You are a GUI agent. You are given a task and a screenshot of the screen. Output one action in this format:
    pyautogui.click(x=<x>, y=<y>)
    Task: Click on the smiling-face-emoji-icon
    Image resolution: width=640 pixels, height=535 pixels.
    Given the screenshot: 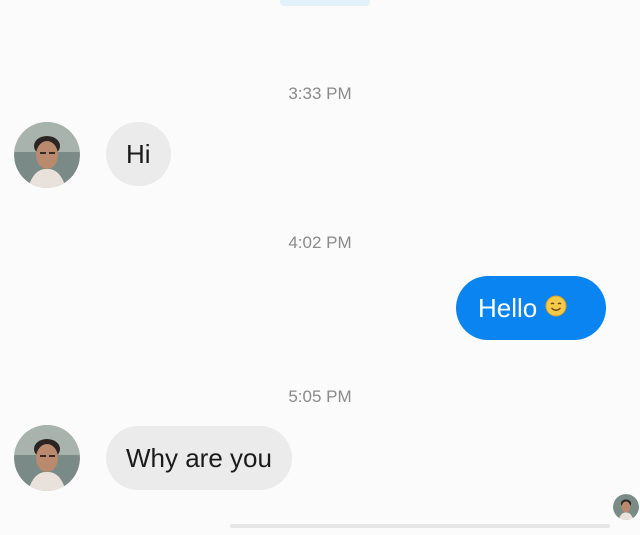 What is the action you would take?
    pyautogui.click(x=556, y=308)
    